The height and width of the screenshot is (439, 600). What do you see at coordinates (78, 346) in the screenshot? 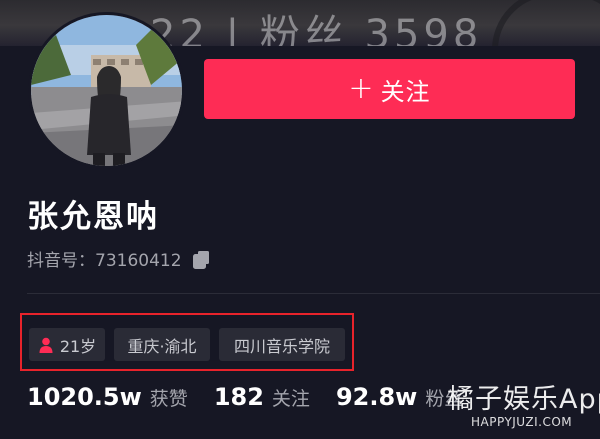
I see `age-tag-label: 21岁` at bounding box center [78, 346].